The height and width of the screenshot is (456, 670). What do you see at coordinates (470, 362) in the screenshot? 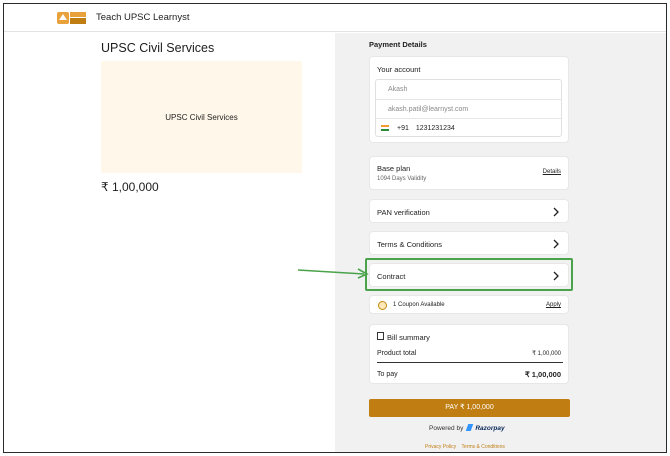
I see `bill-divider` at bounding box center [470, 362].